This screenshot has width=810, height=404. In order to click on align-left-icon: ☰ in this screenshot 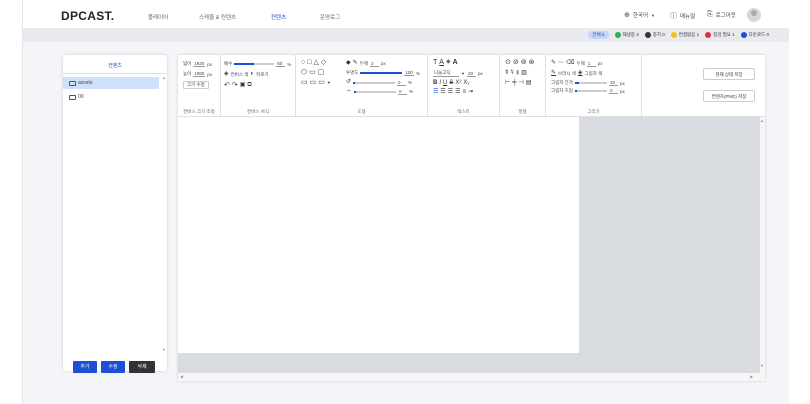, I will do `click(435, 92)`.